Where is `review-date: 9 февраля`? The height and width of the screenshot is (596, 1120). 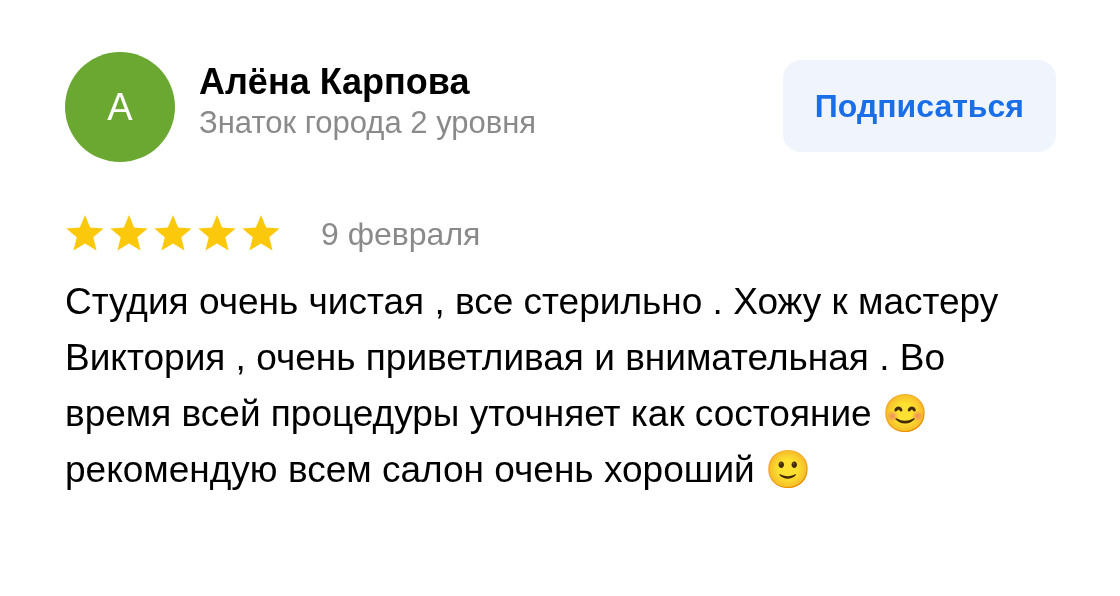 review-date: 9 февраля is located at coordinates (401, 234).